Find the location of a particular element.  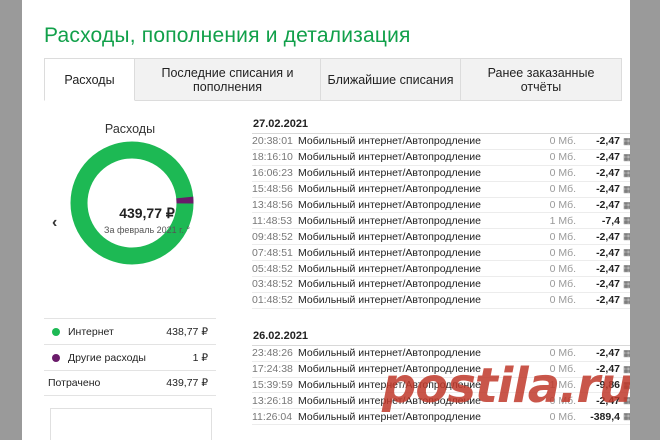

prev-period-arrow-icon: ‹ is located at coordinates (54, 223).